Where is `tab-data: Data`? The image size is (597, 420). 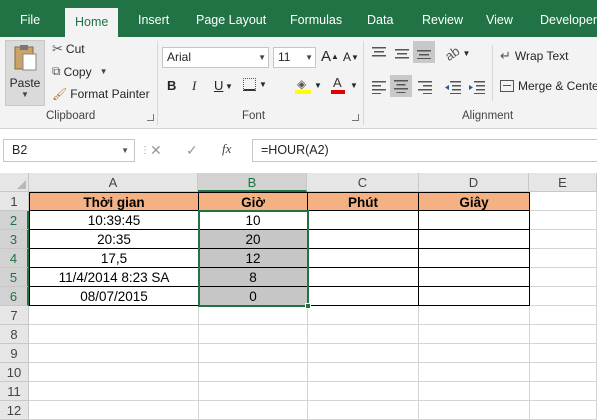
tab-data: Data is located at coordinates (380, 18).